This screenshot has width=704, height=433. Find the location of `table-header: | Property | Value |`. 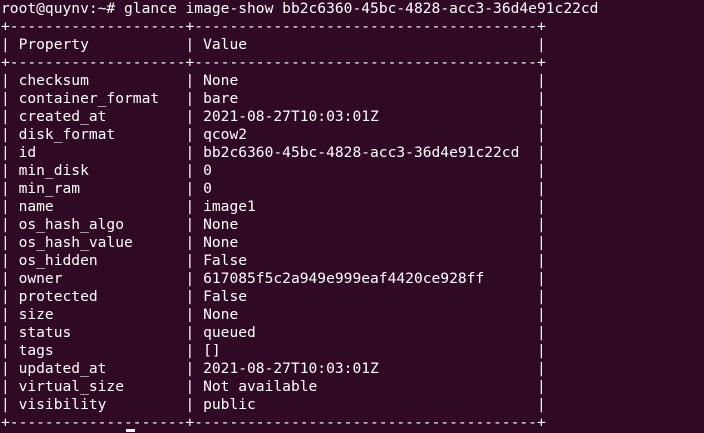

table-header: | Property | Value | is located at coordinates (273, 44).